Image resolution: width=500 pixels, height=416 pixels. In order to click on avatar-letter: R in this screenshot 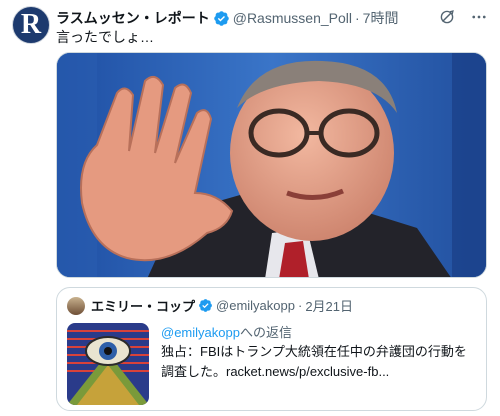, I will do `click(31, 24)`.